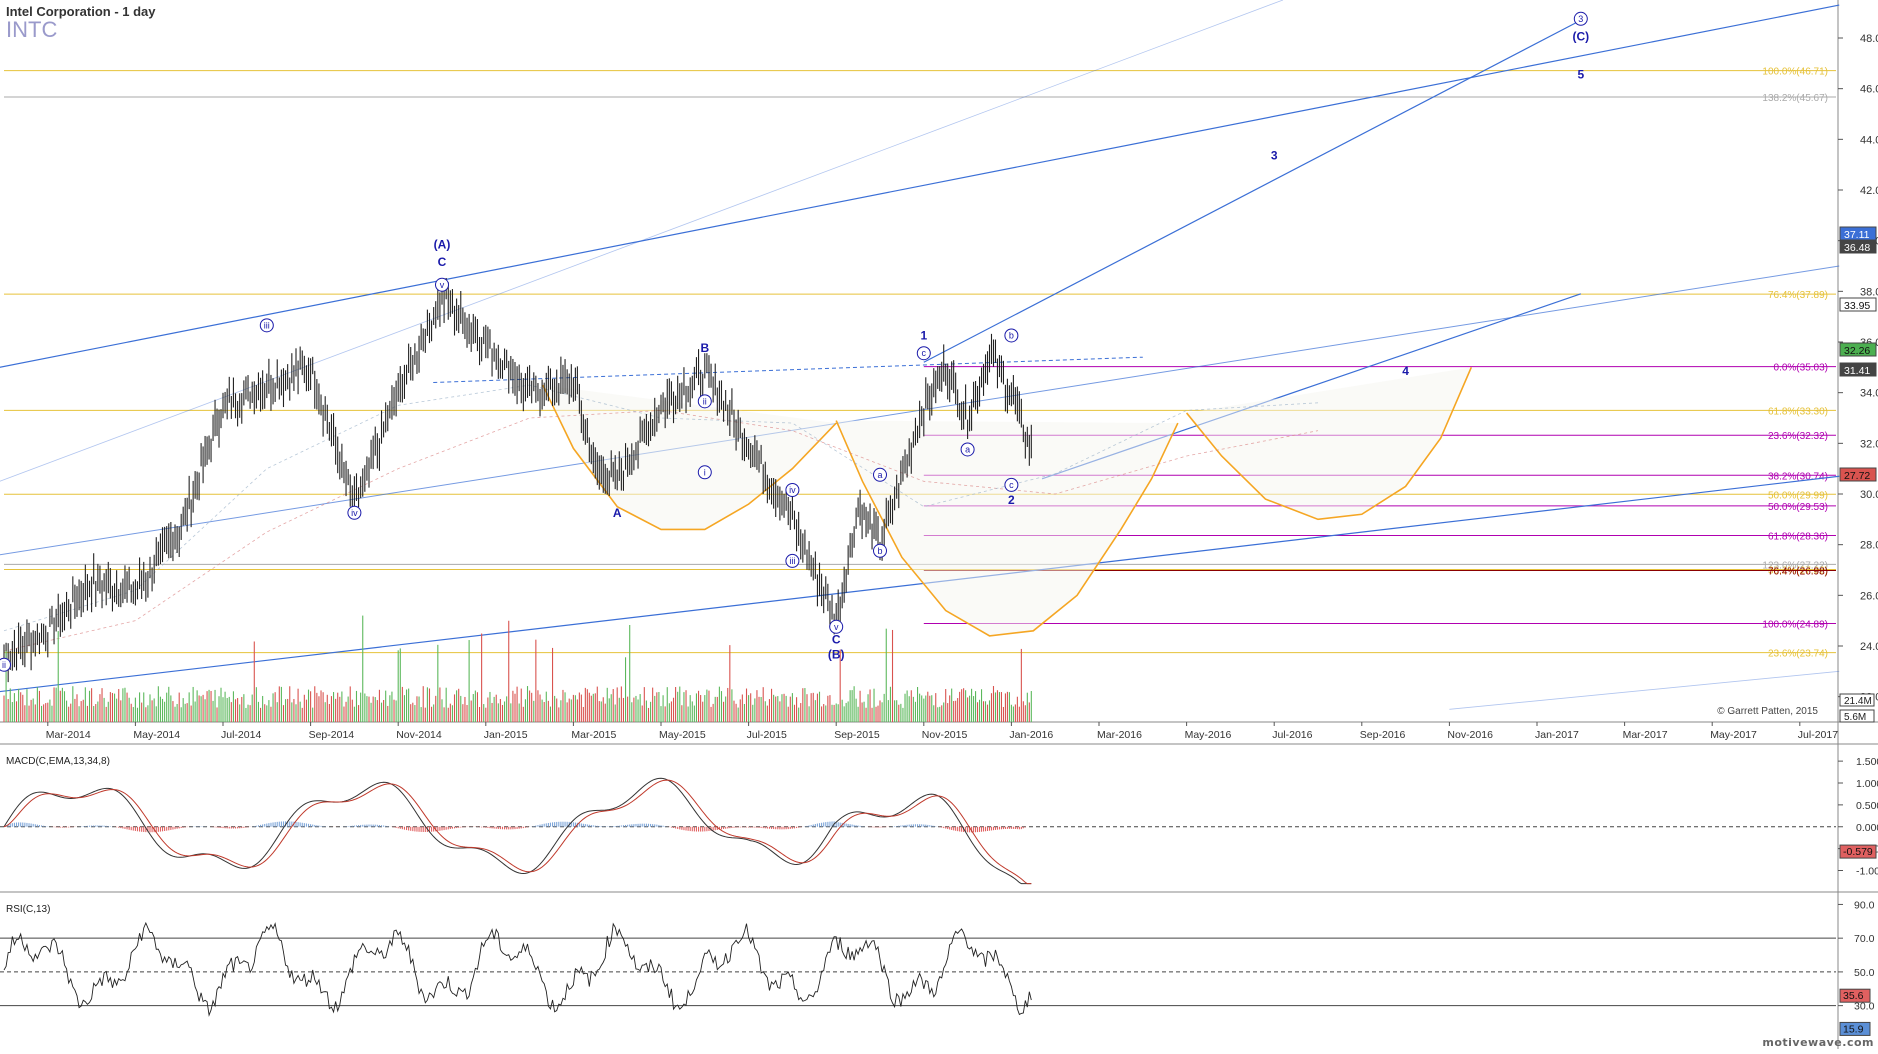 The width and height of the screenshot is (1878, 1054). I want to click on rsi-title: RSI(C,13), so click(28, 909).